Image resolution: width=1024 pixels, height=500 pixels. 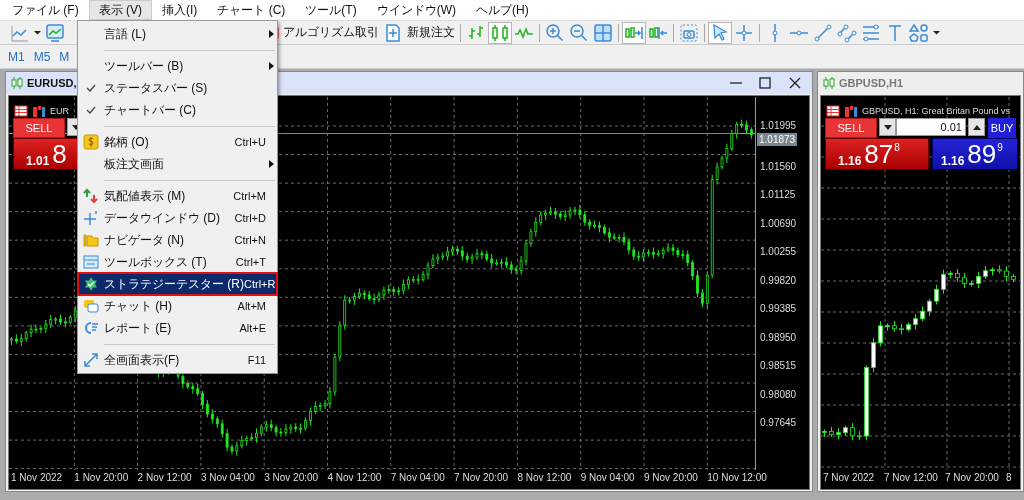 I want to click on price-label: 0.98515, so click(x=778, y=366).